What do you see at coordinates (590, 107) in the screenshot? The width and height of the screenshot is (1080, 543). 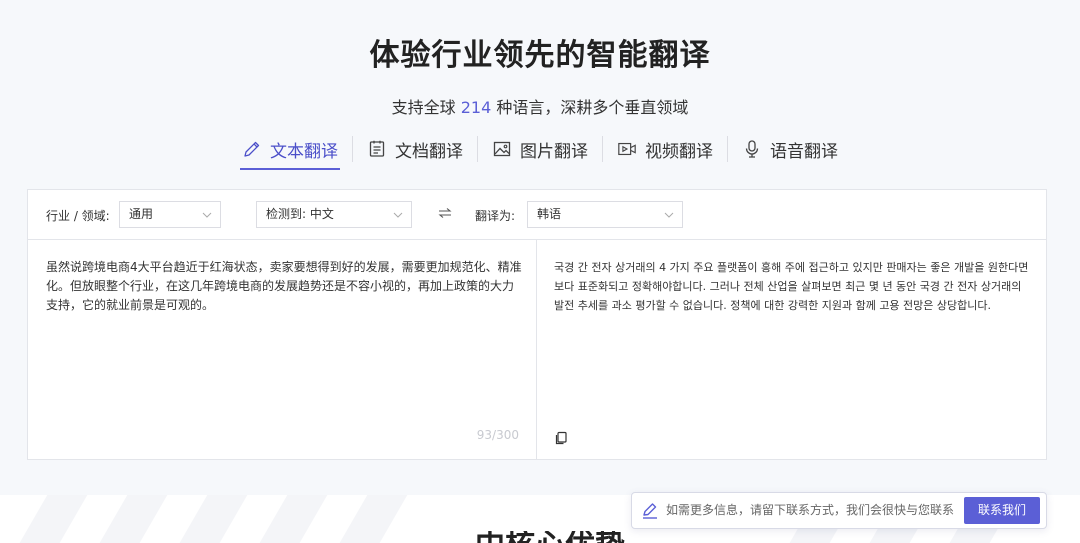 I see `subtitle-suffix: 种语言，深耕多个垂直领域` at bounding box center [590, 107].